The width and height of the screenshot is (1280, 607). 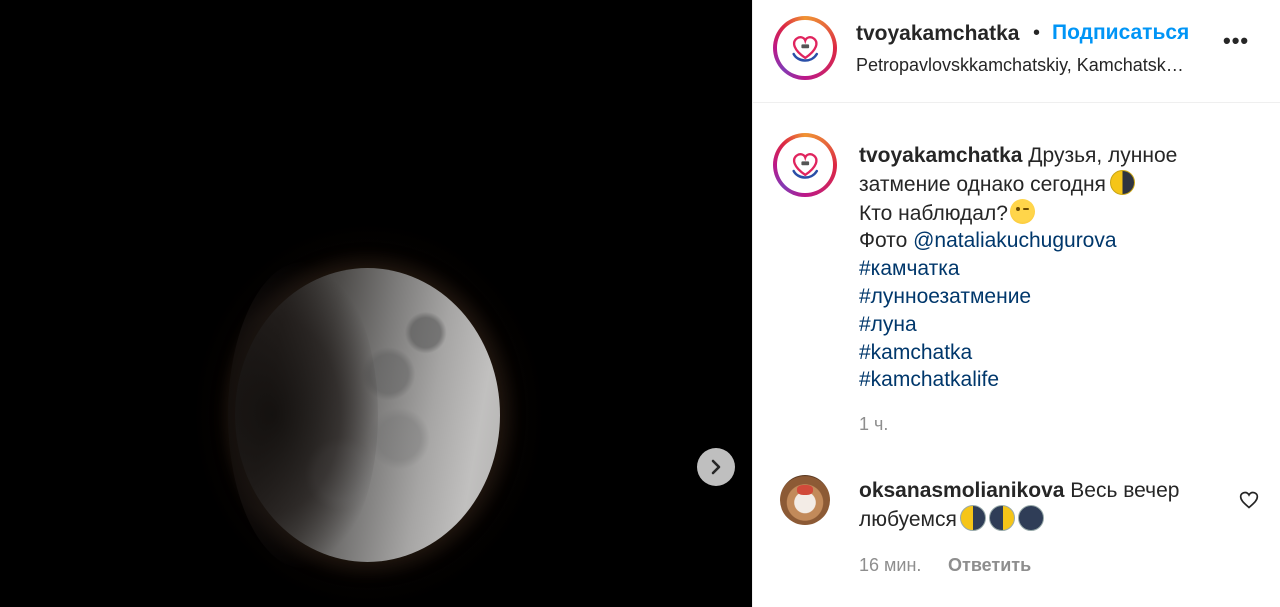 I want to click on caption-text-line2: затмение однако сегодня, so click(x=982, y=184).